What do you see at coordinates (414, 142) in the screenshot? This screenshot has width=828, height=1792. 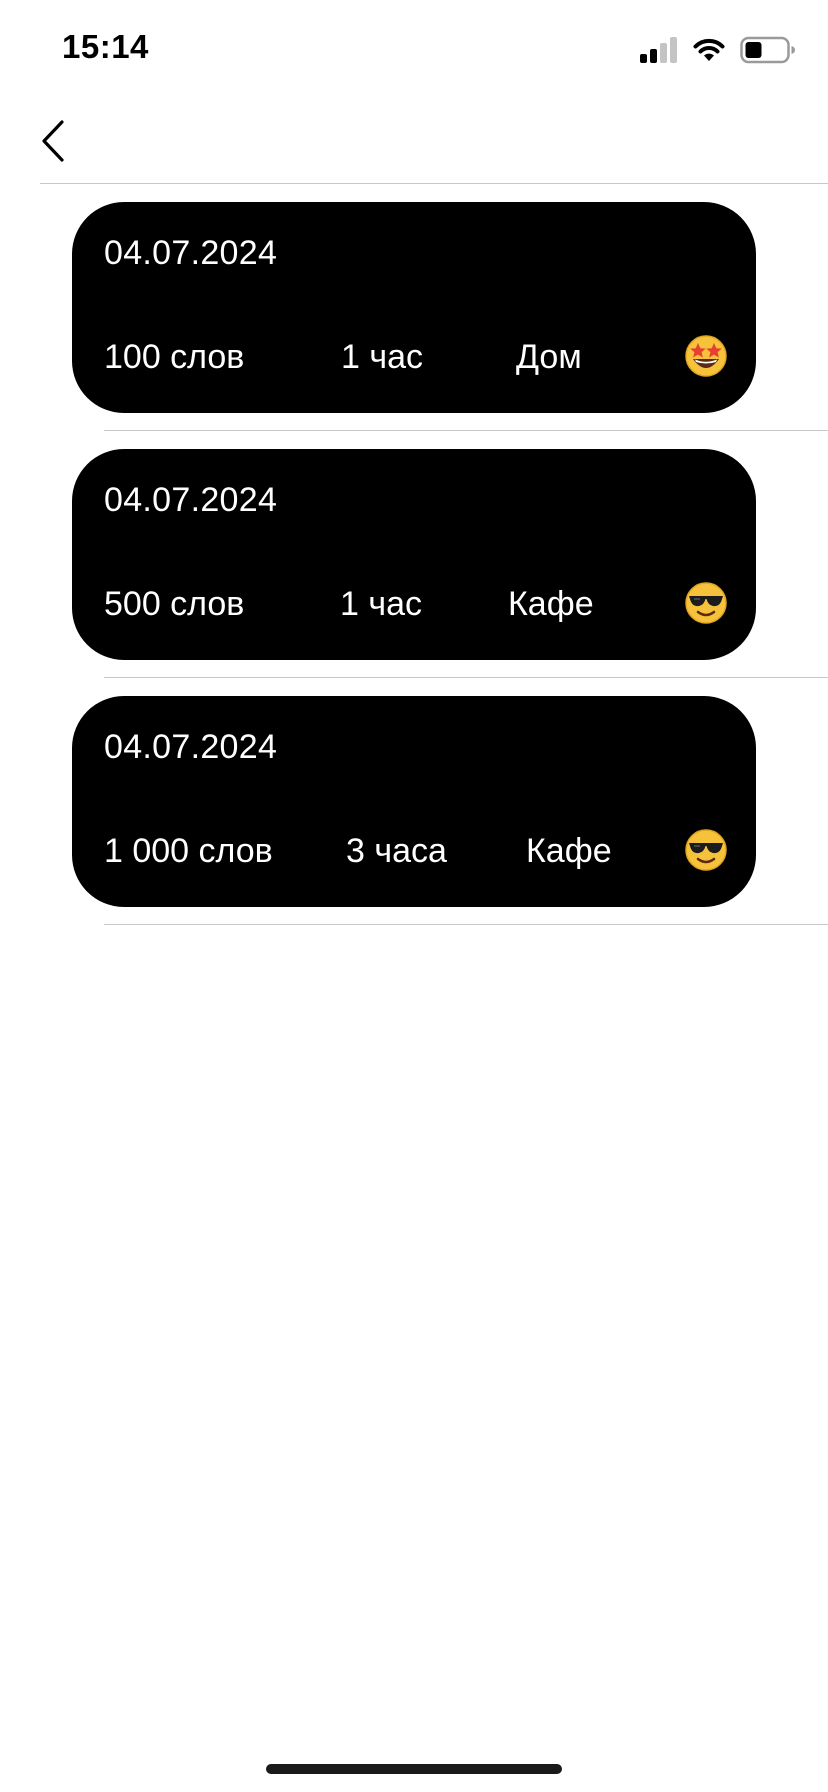 I see `nav-bar` at bounding box center [414, 142].